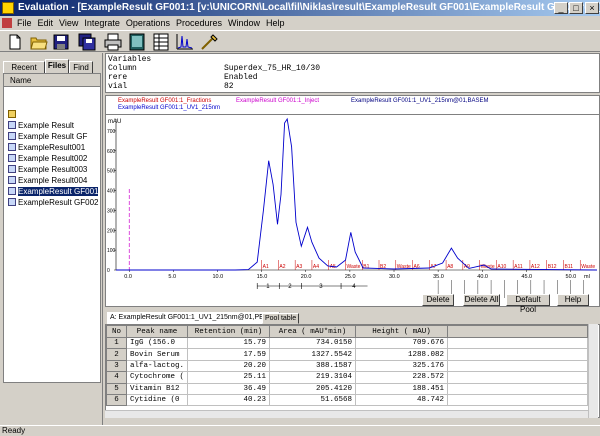 Image resolution: width=600 pixels, height=436 pixels. Describe the element at coordinates (53, 191) in the screenshot. I see `list-item-selected: ExampleResult GF001` at that location.